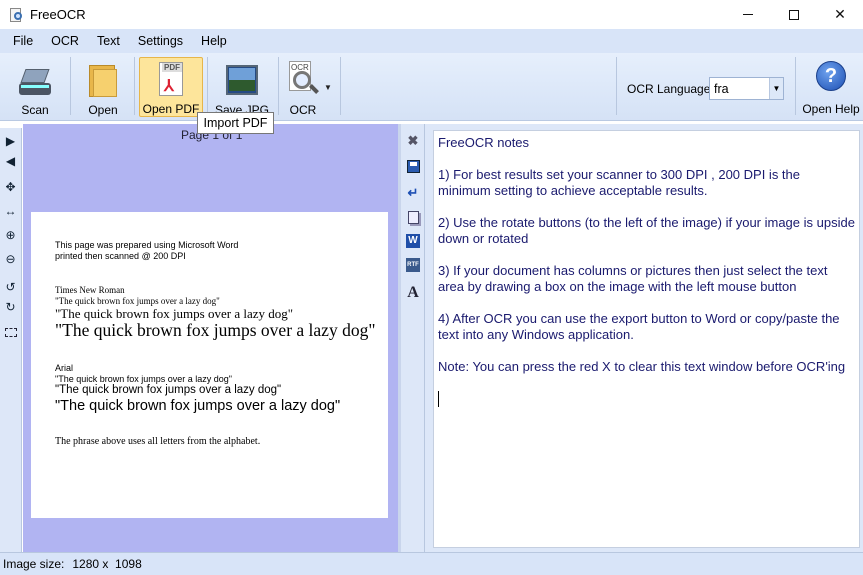 This screenshot has height=575, width=863. I want to click on window-title: FreeOCR, so click(58, 14).